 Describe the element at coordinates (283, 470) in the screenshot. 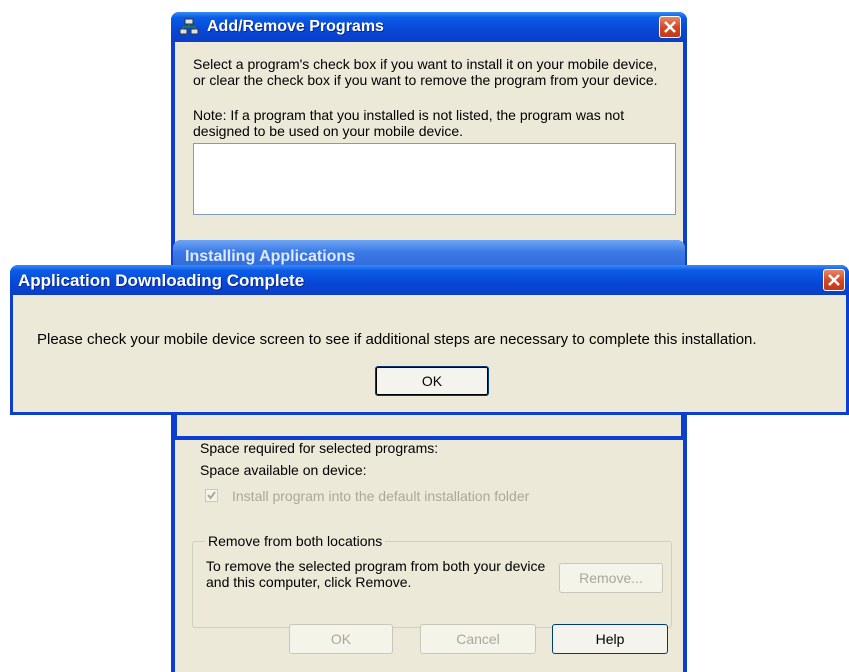

I see `space-available-label: Space available on device:` at that location.